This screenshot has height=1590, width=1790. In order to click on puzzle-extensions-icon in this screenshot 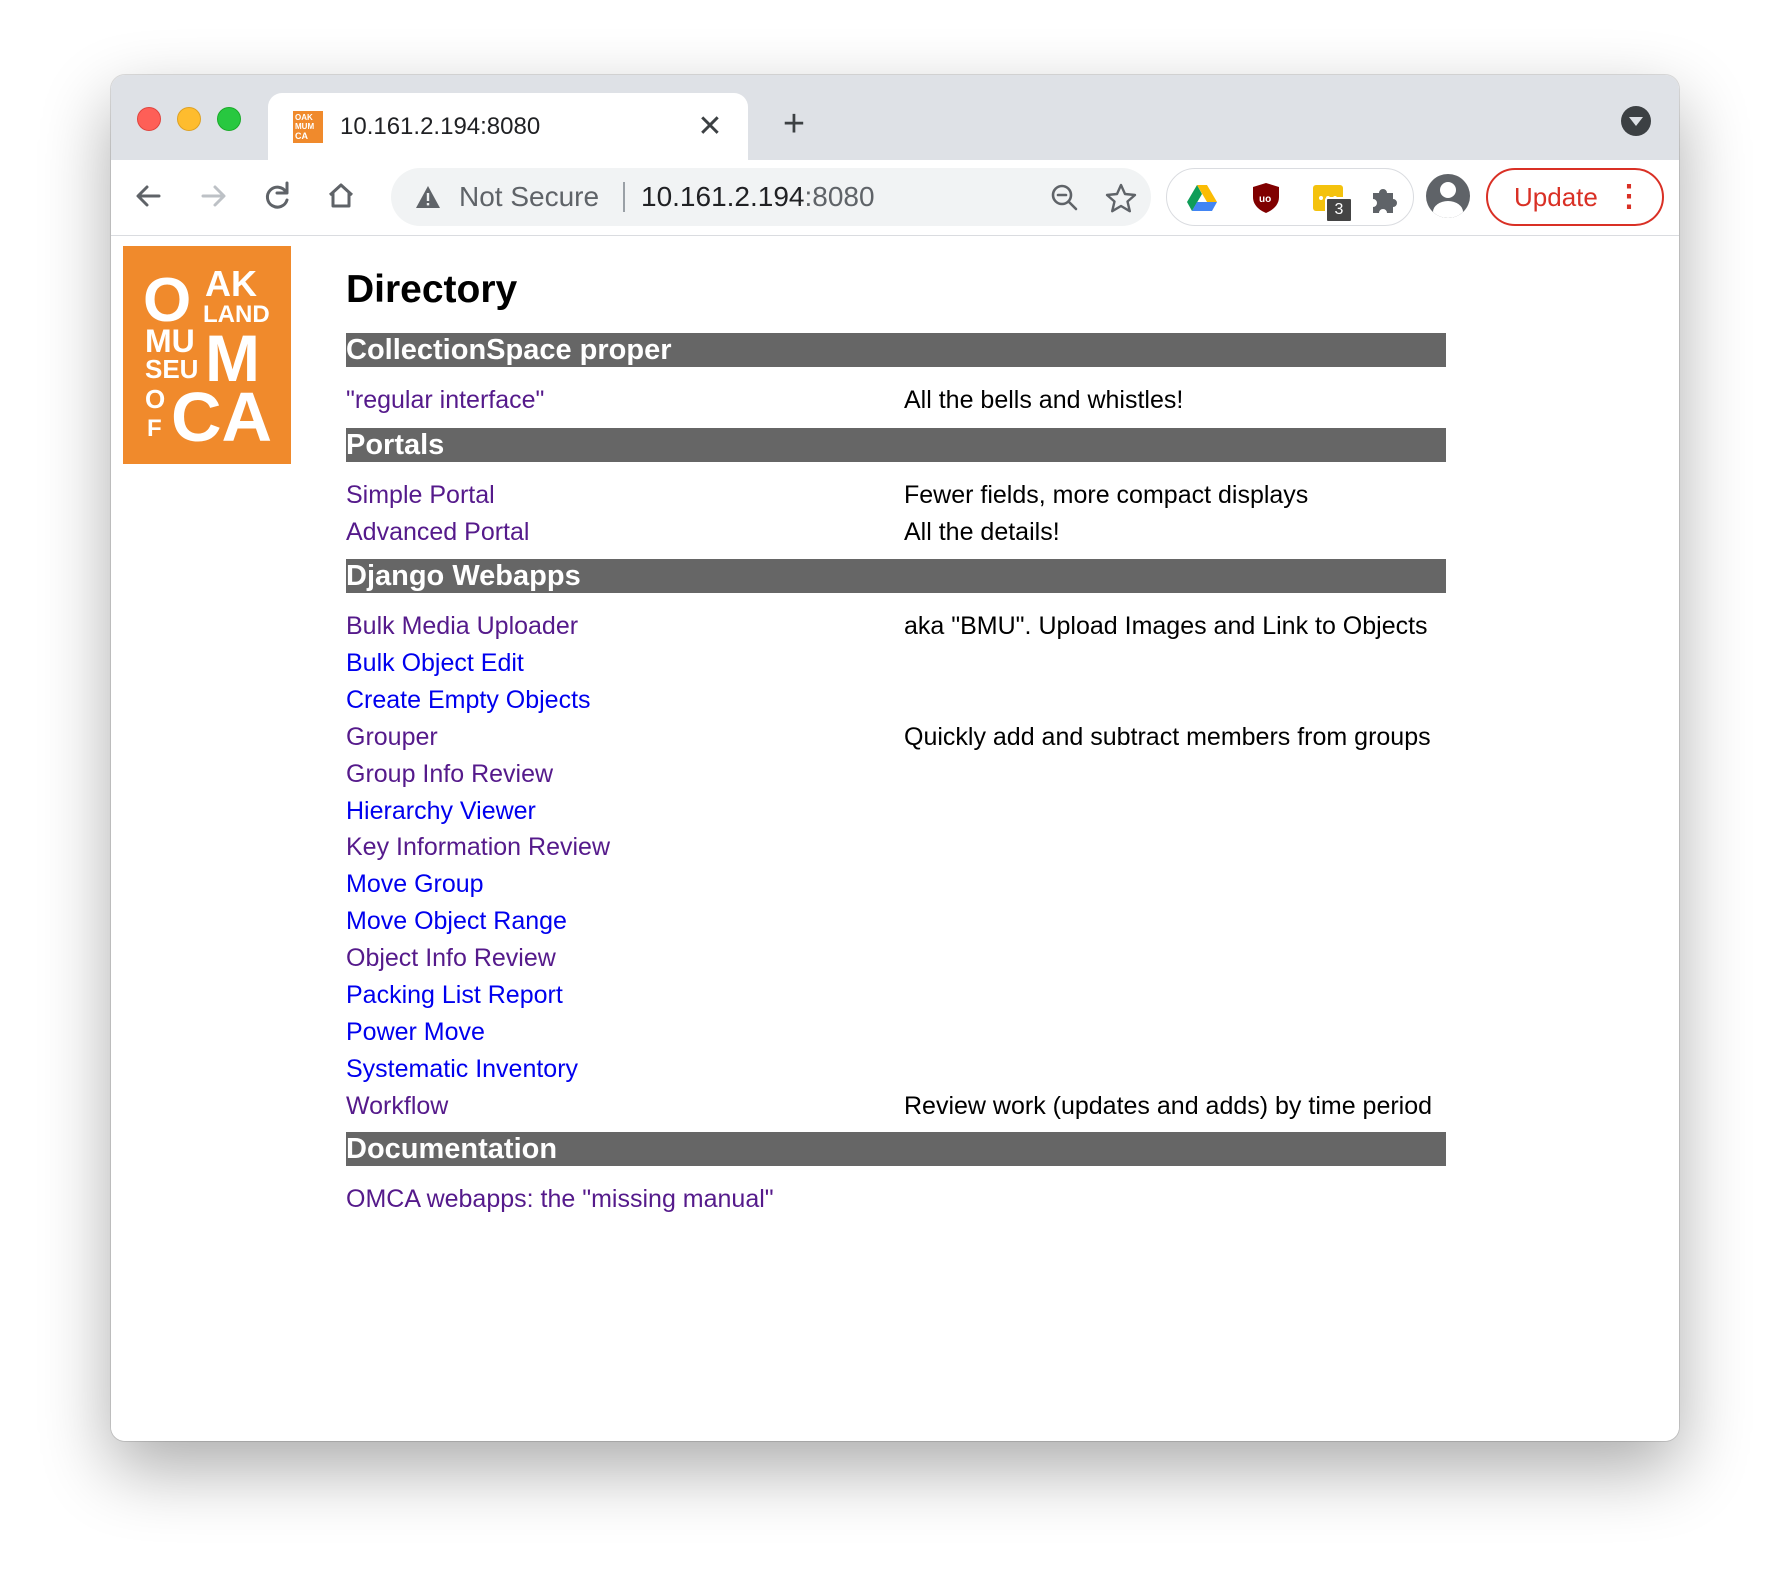, I will do `click(1384, 198)`.